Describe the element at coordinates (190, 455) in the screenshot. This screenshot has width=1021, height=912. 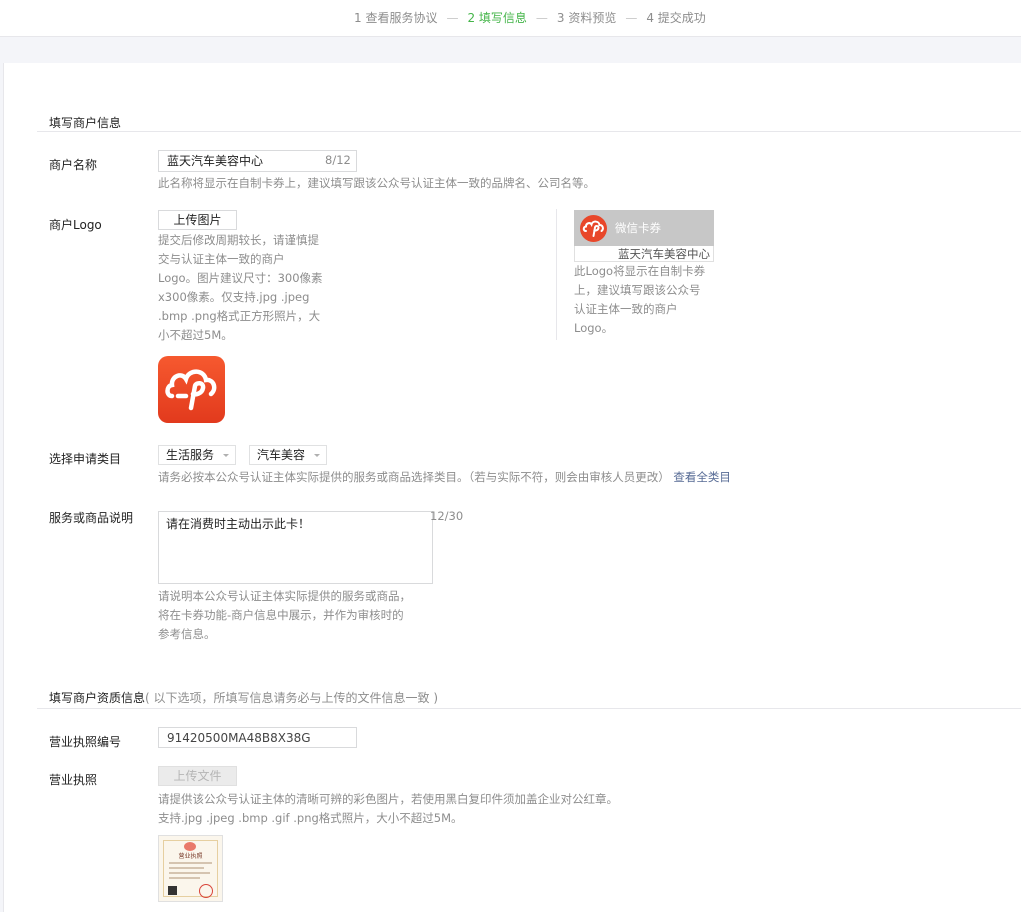
I see `category-primary-value: 生活服务` at that location.